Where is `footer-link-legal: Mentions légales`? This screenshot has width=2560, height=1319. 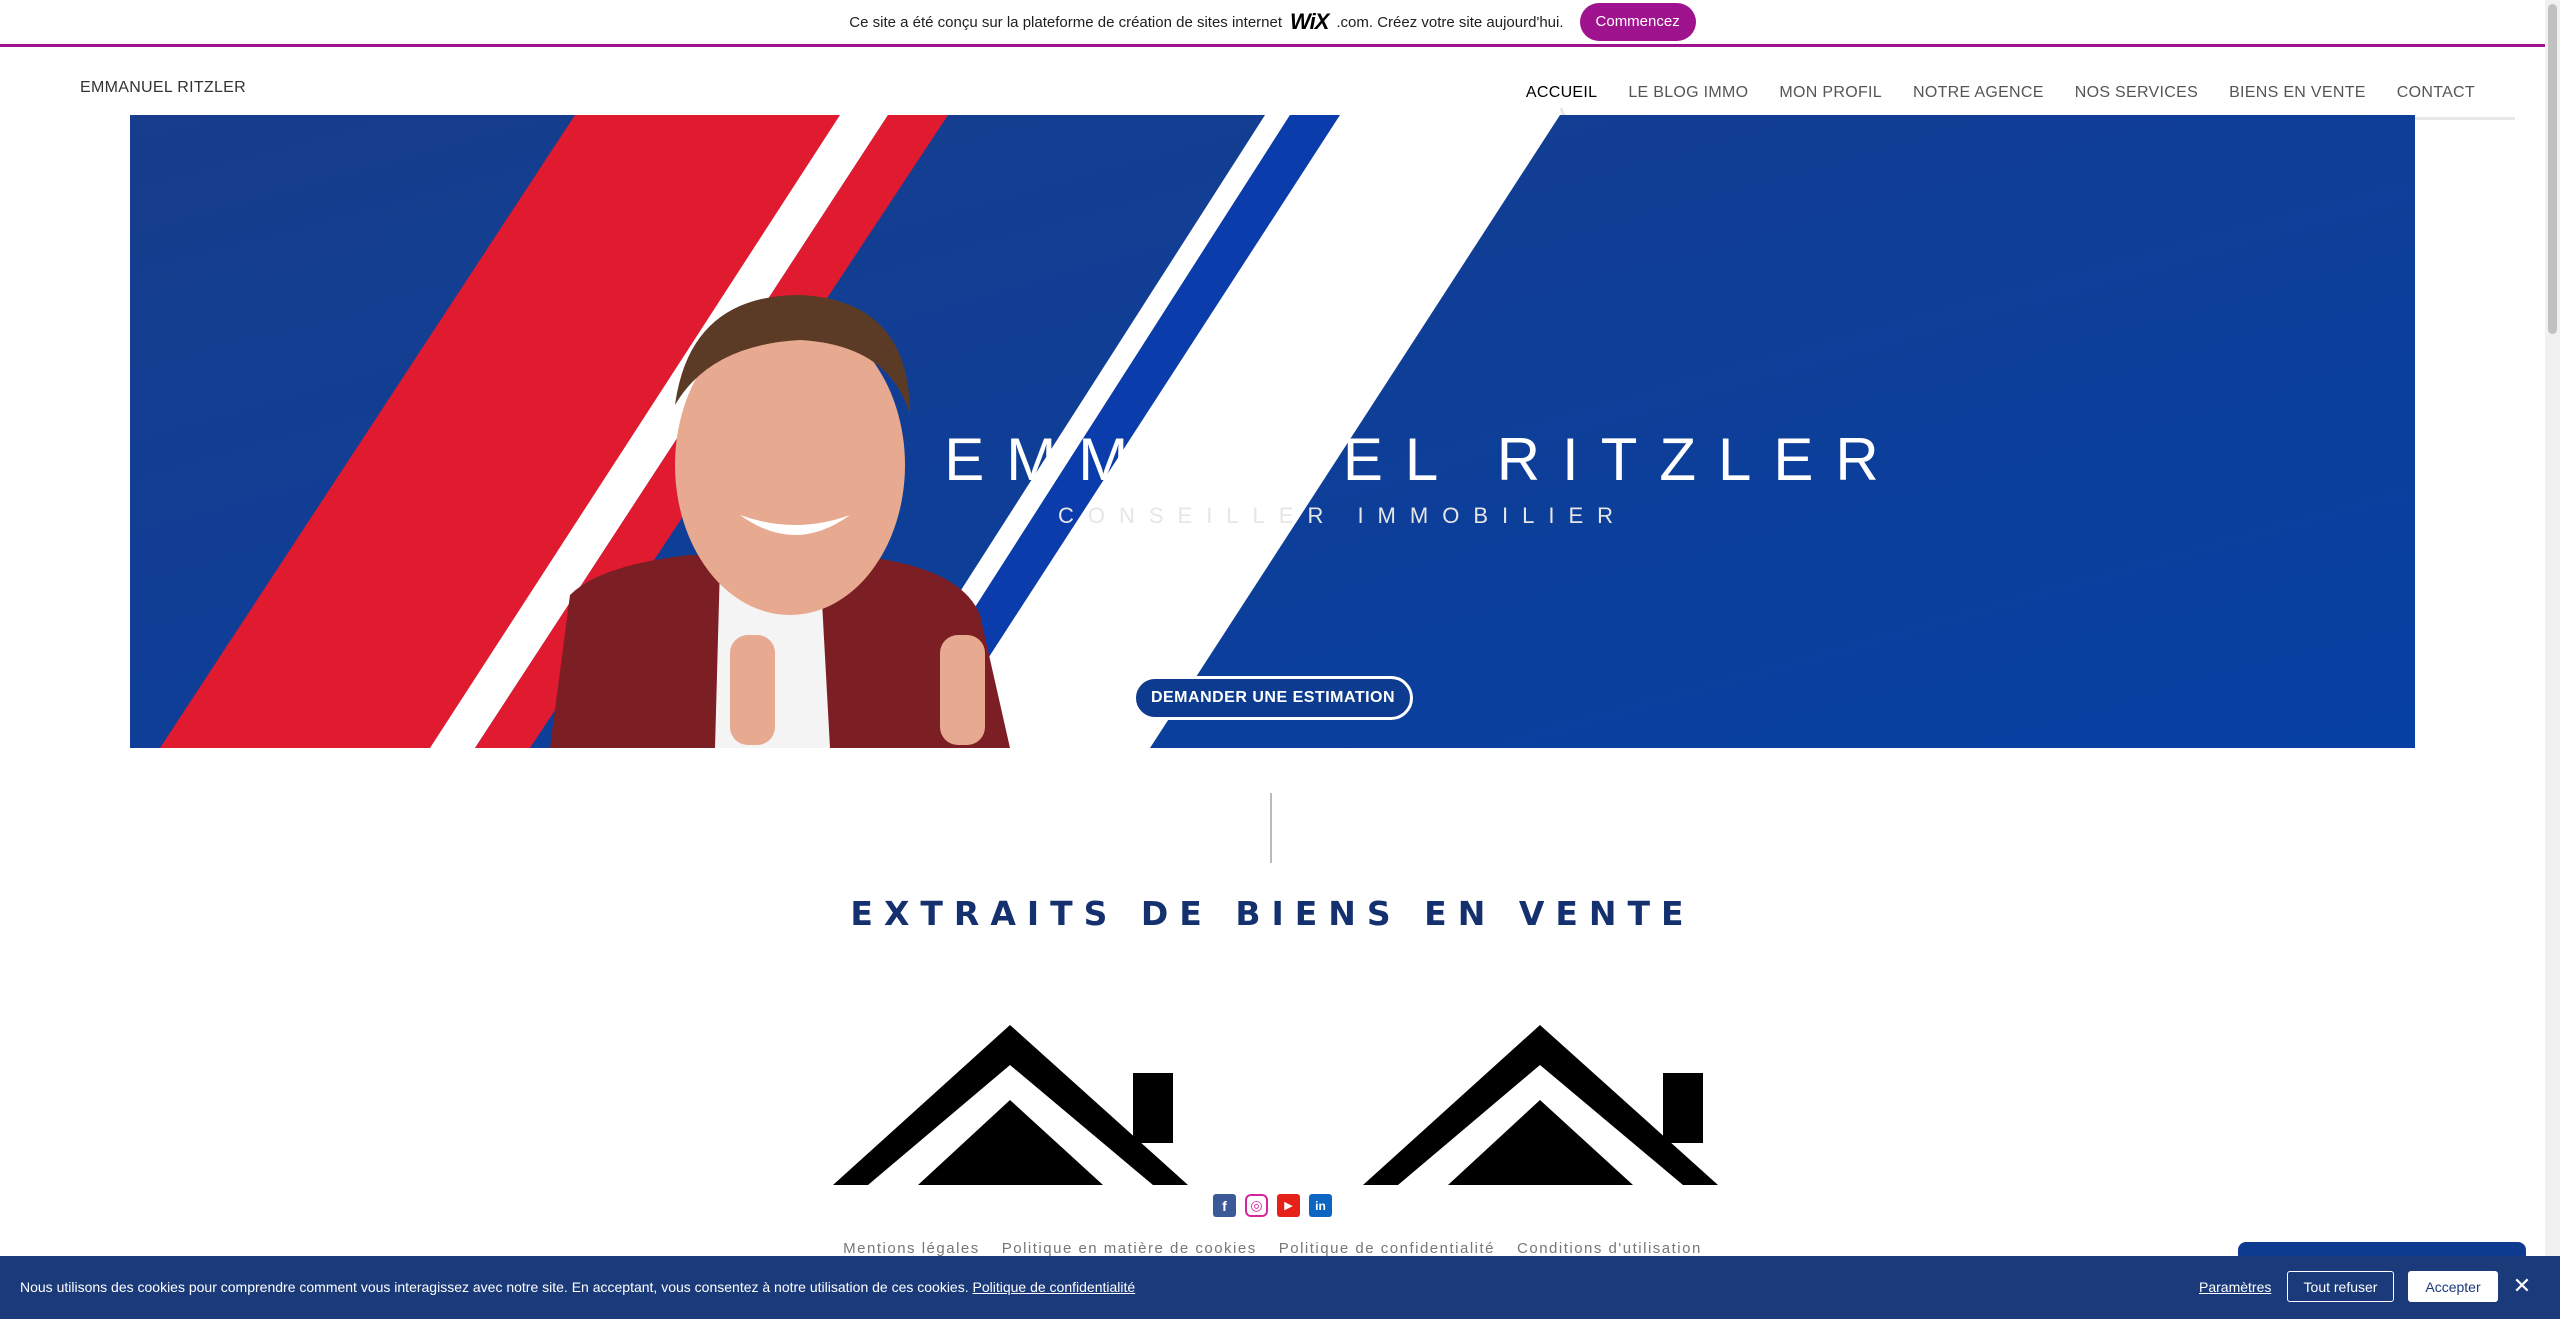 footer-link-legal: Mentions légales is located at coordinates (911, 1248).